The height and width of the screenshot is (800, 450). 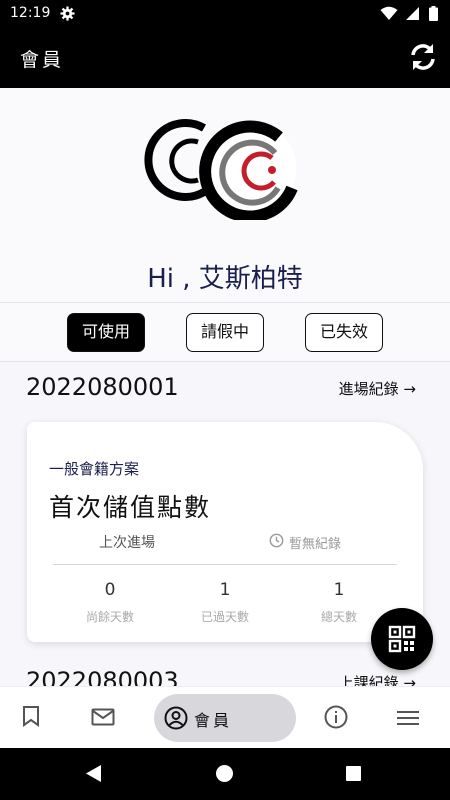 I want to click on nav-tab-member-label: 會員, so click(x=213, y=720).